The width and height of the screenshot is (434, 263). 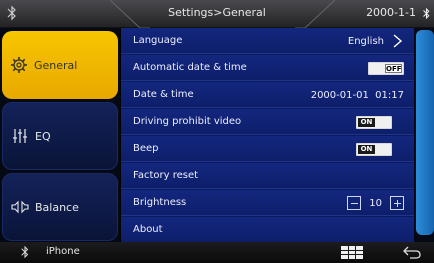 What do you see at coordinates (352, 252) in the screenshot?
I see `apps-grid-icon` at bounding box center [352, 252].